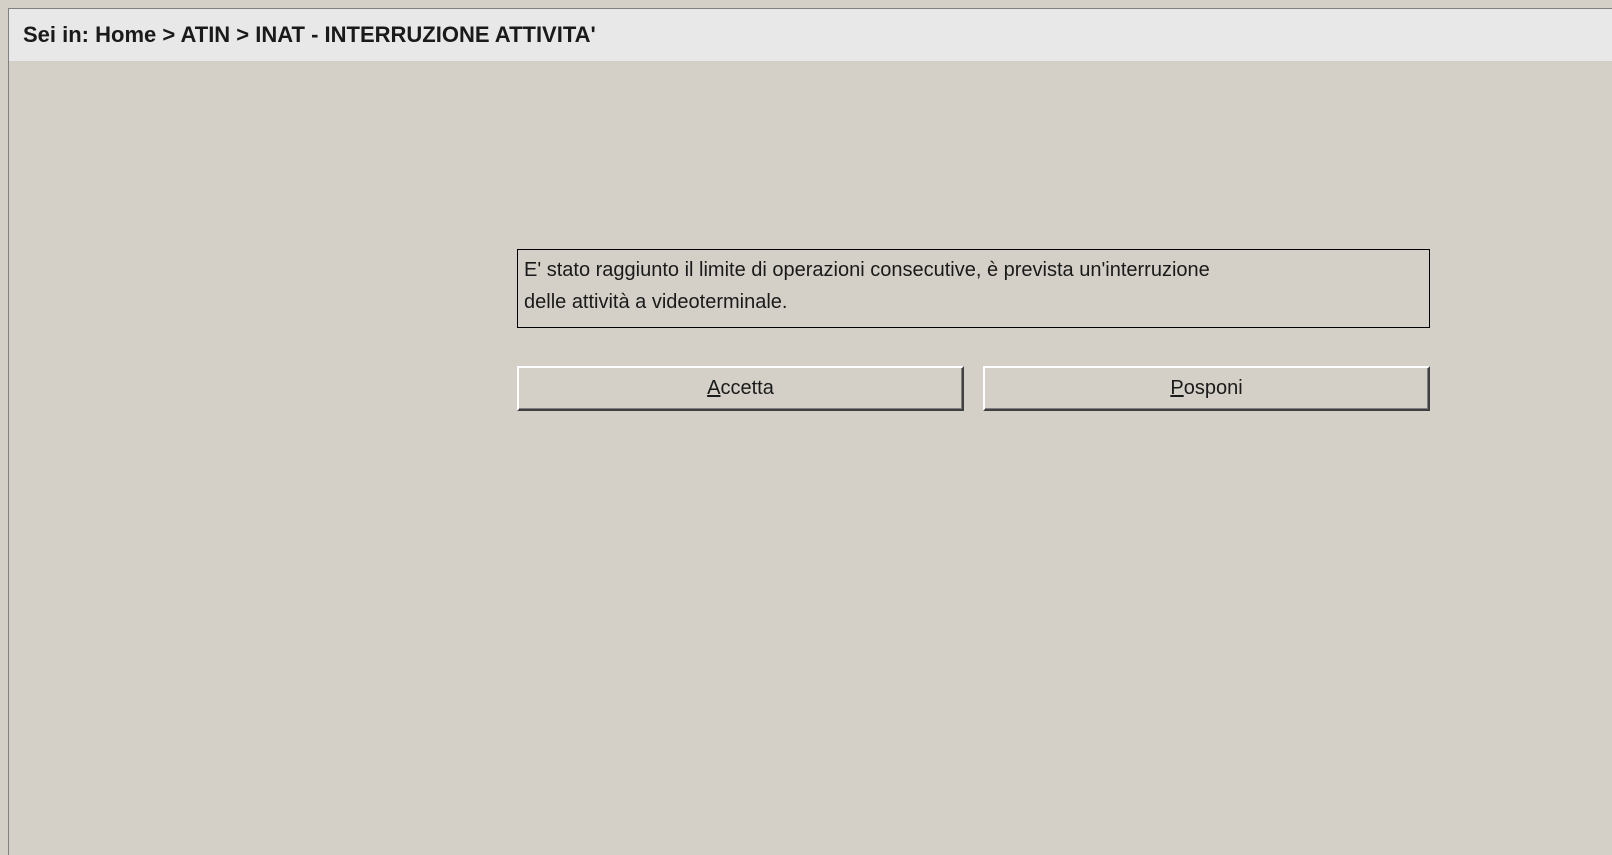  What do you see at coordinates (747, 388) in the screenshot?
I see `accept-button-label: ccetta` at bounding box center [747, 388].